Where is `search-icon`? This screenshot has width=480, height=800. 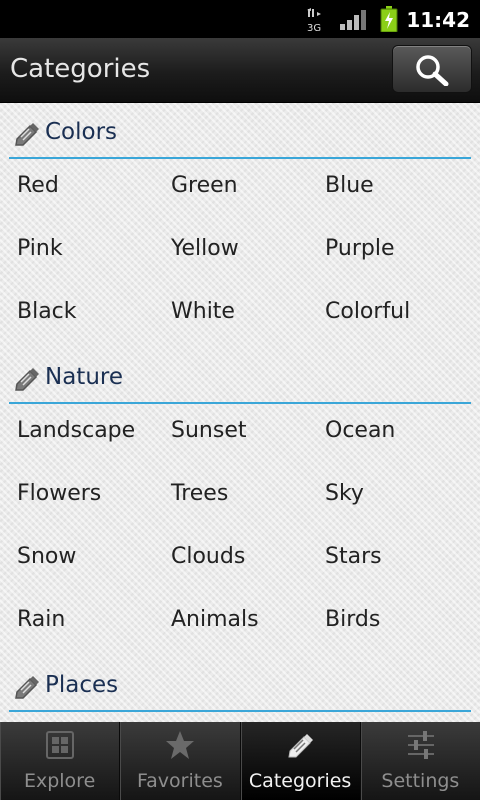
search-icon is located at coordinates (432, 70).